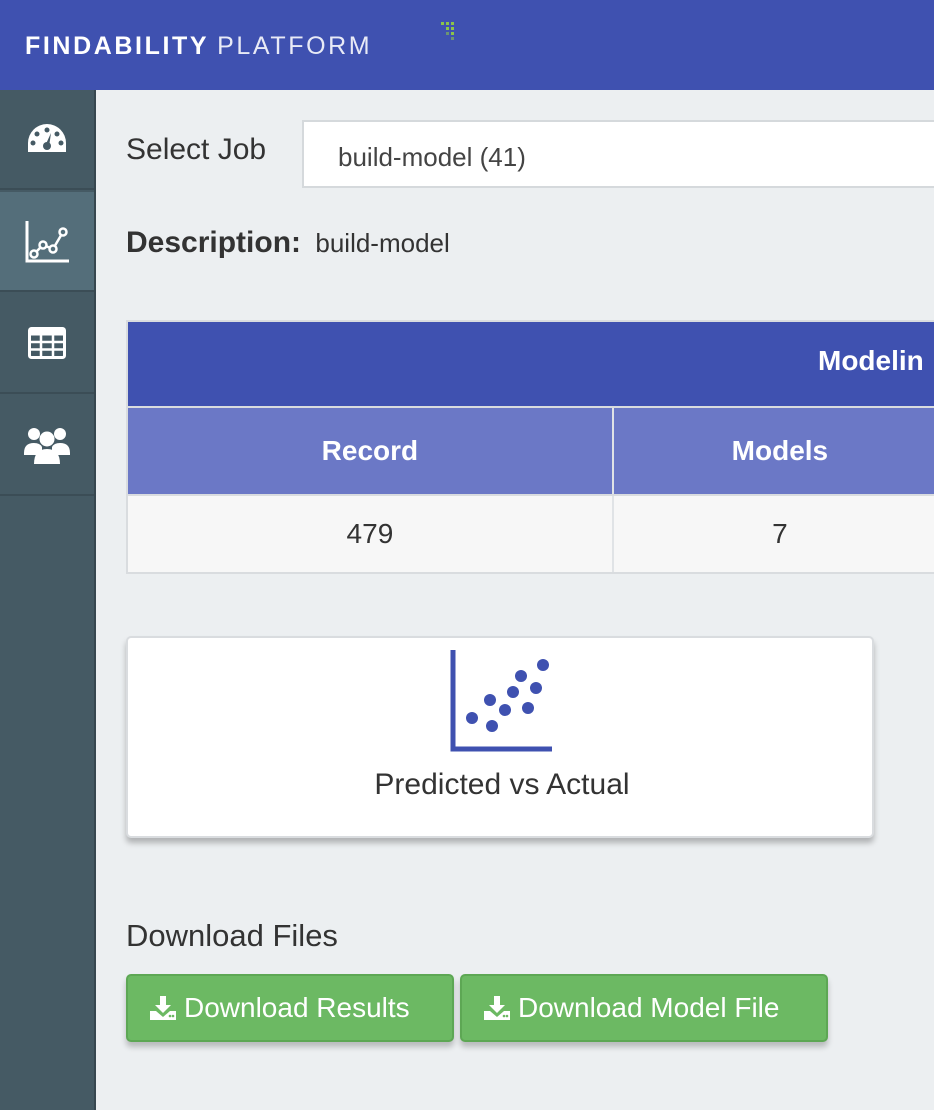 This screenshot has height=1110, width=934. What do you see at coordinates (649, 1007) in the screenshot?
I see `download-model-file-label: Download Model File` at bounding box center [649, 1007].